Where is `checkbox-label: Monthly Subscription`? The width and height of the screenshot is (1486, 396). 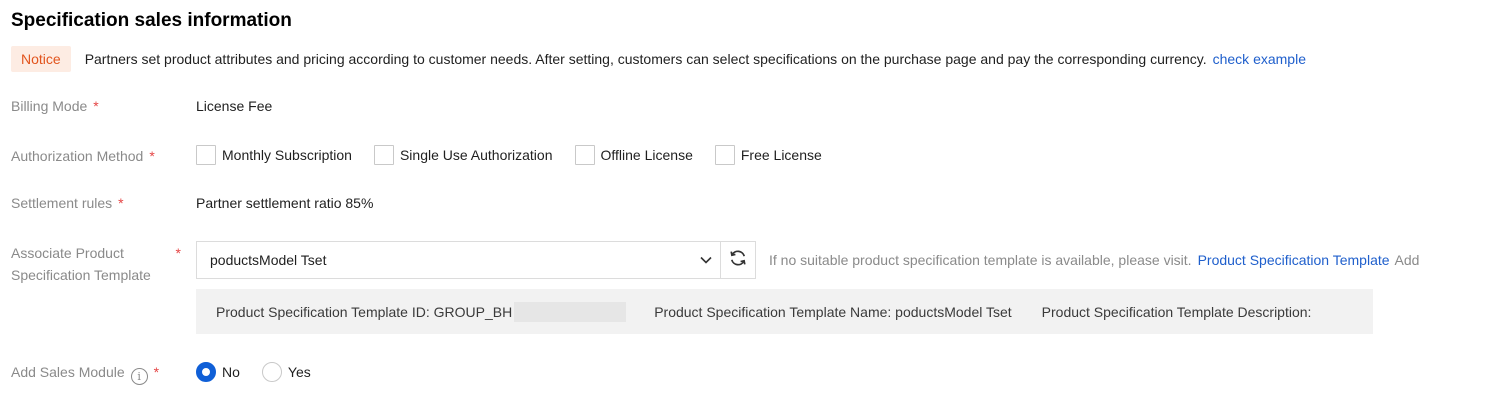 checkbox-label: Monthly Subscription is located at coordinates (287, 155).